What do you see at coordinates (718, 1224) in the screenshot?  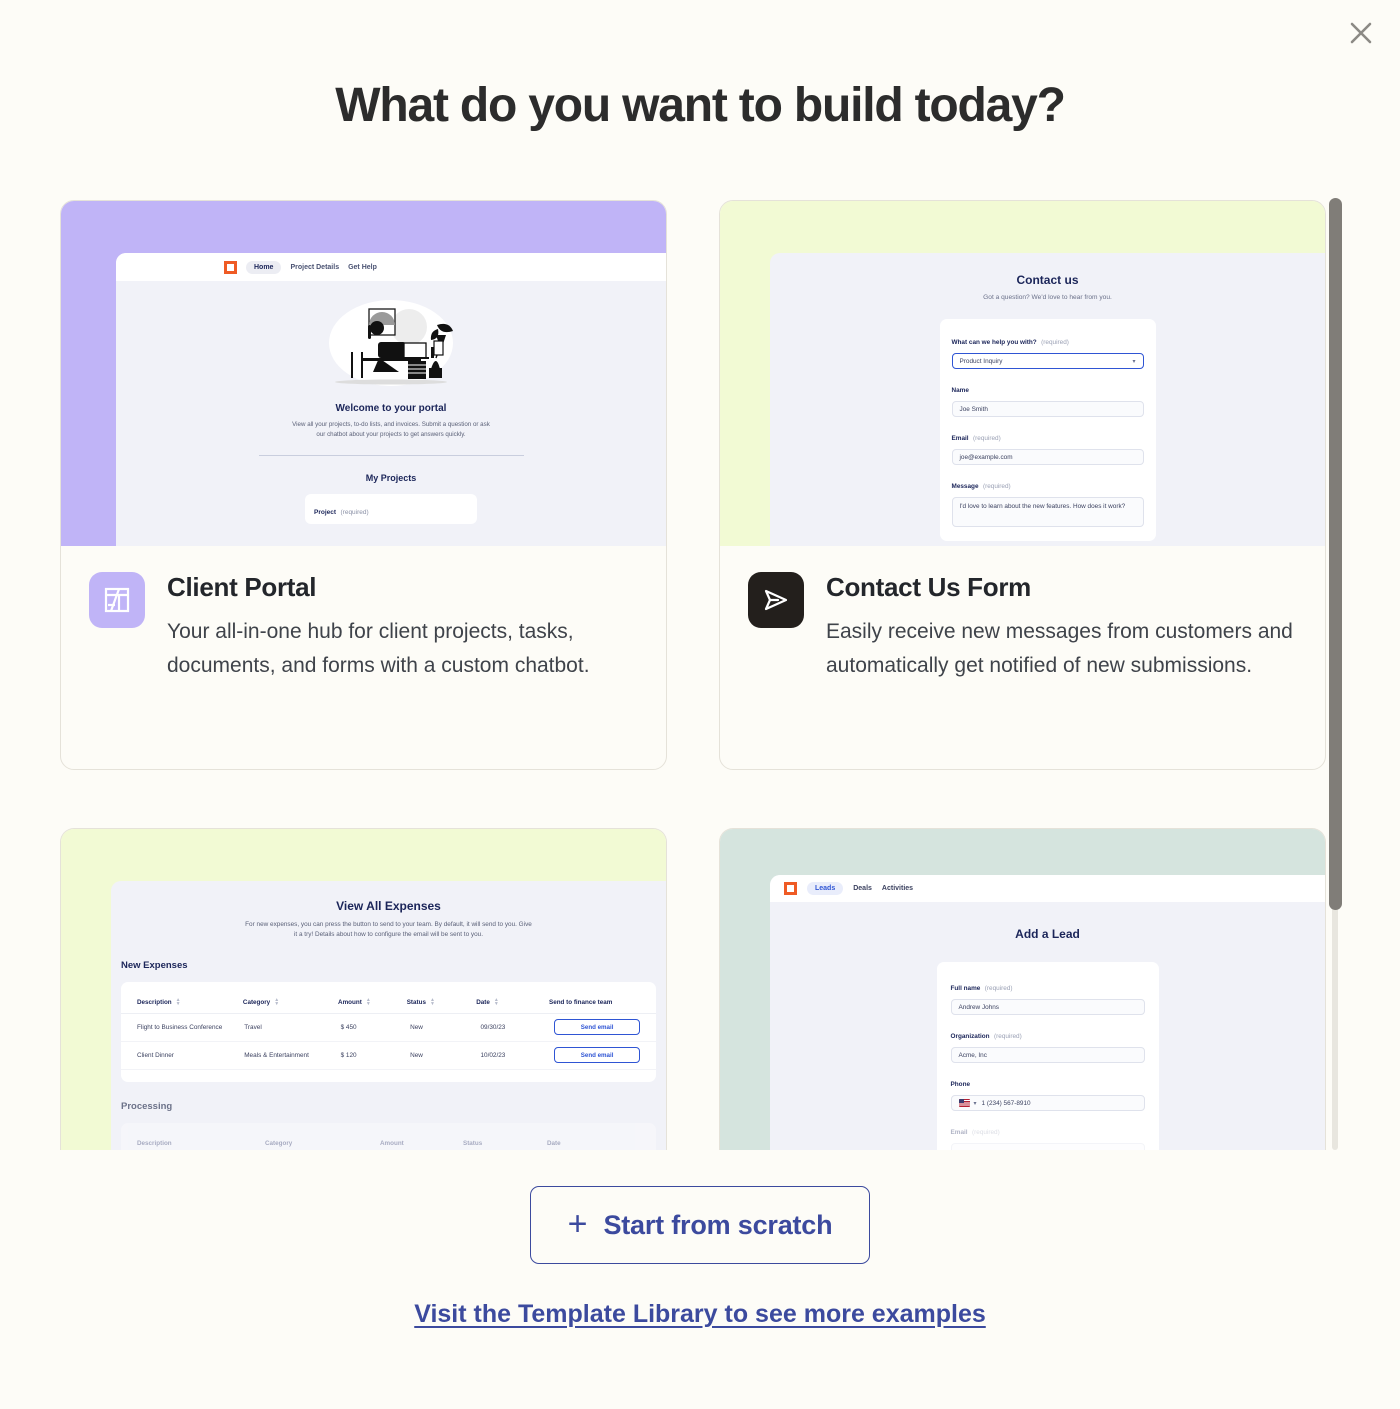 I see `start-from-scratch-label: Start from scratch` at bounding box center [718, 1224].